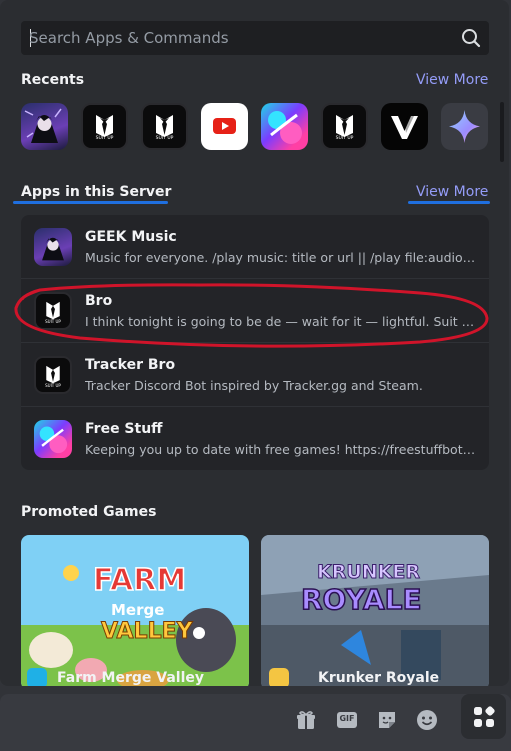 This screenshot has width=511, height=751. I want to click on app-name: GEEK Music, so click(131, 237).